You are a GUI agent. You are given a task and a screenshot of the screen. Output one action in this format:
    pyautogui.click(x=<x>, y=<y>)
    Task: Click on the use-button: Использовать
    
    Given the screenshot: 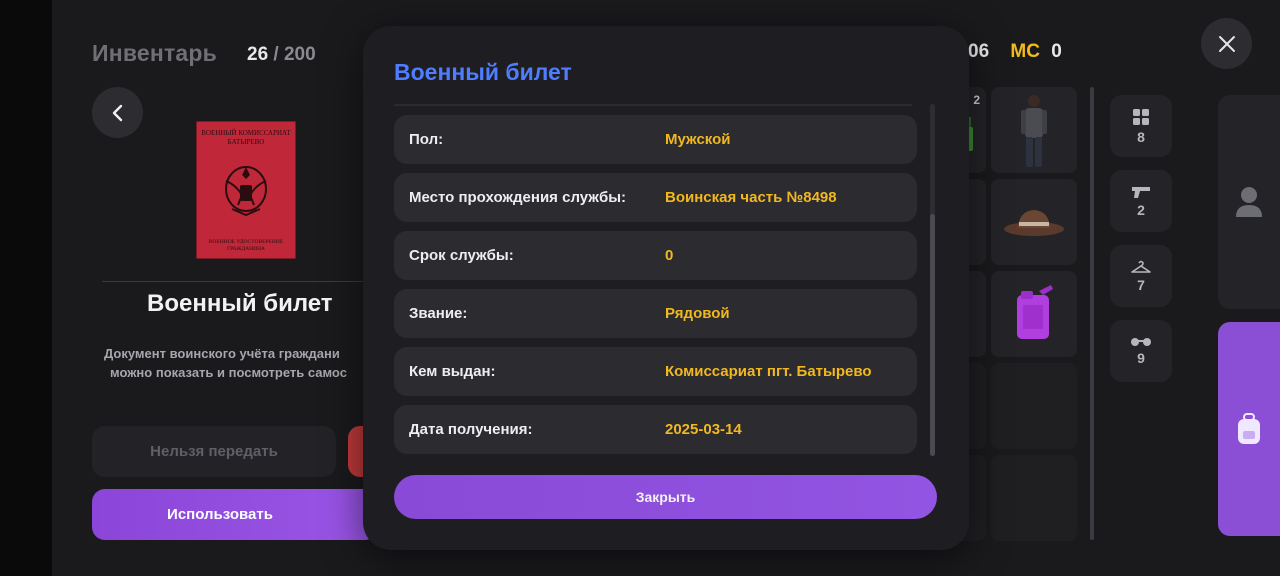 What is the action you would take?
    pyautogui.click(x=235, y=514)
    